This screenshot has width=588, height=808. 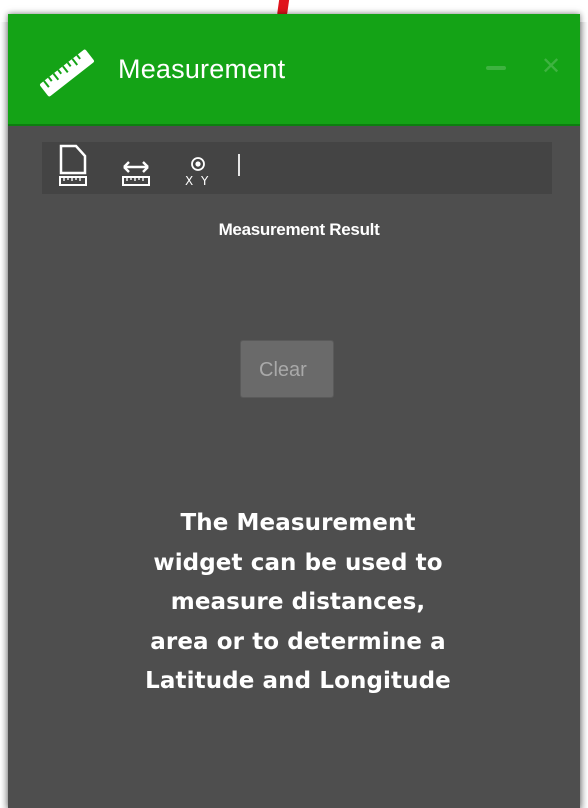 I want to click on toolbar-separator, so click(x=239, y=165).